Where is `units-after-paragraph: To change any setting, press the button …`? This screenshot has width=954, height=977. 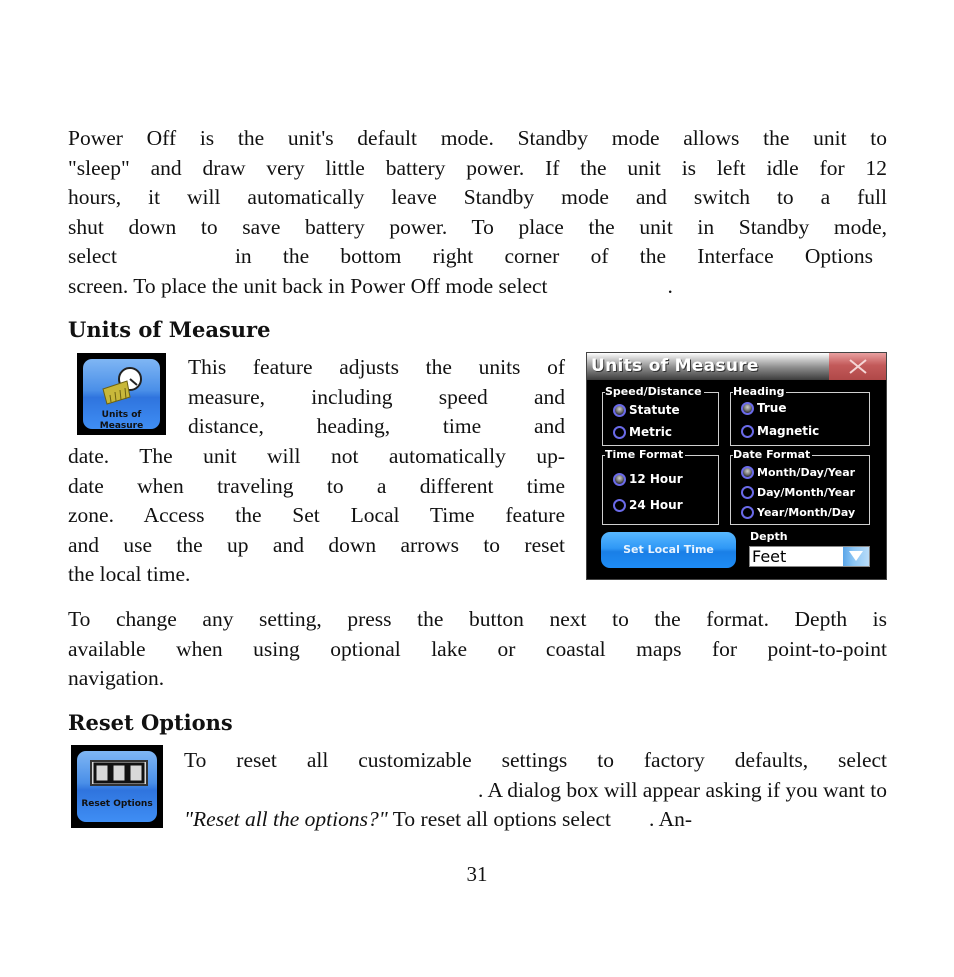 units-after-paragraph: To change any setting, press the button … is located at coordinates (477, 649).